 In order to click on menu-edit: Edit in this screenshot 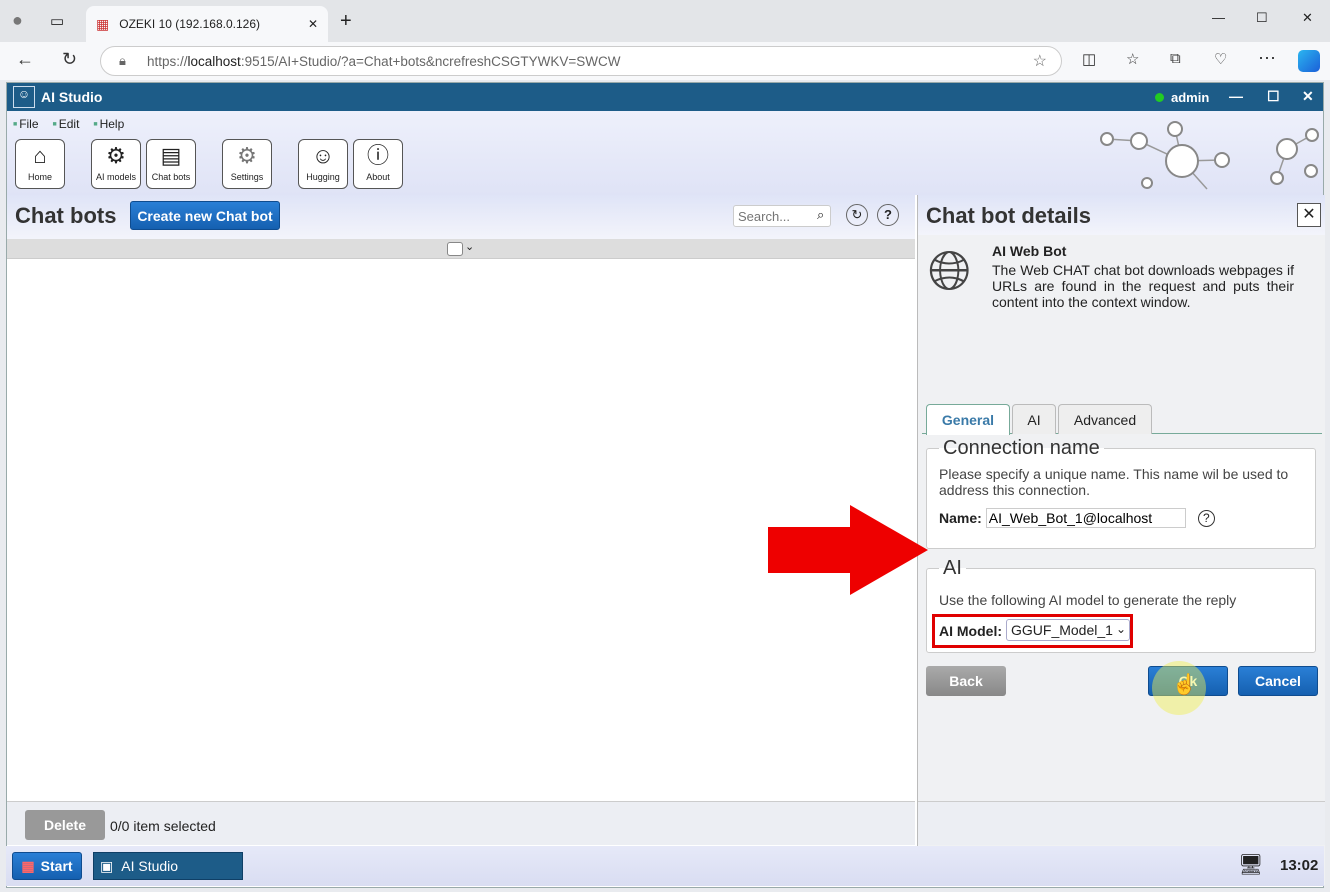, I will do `click(66, 124)`.